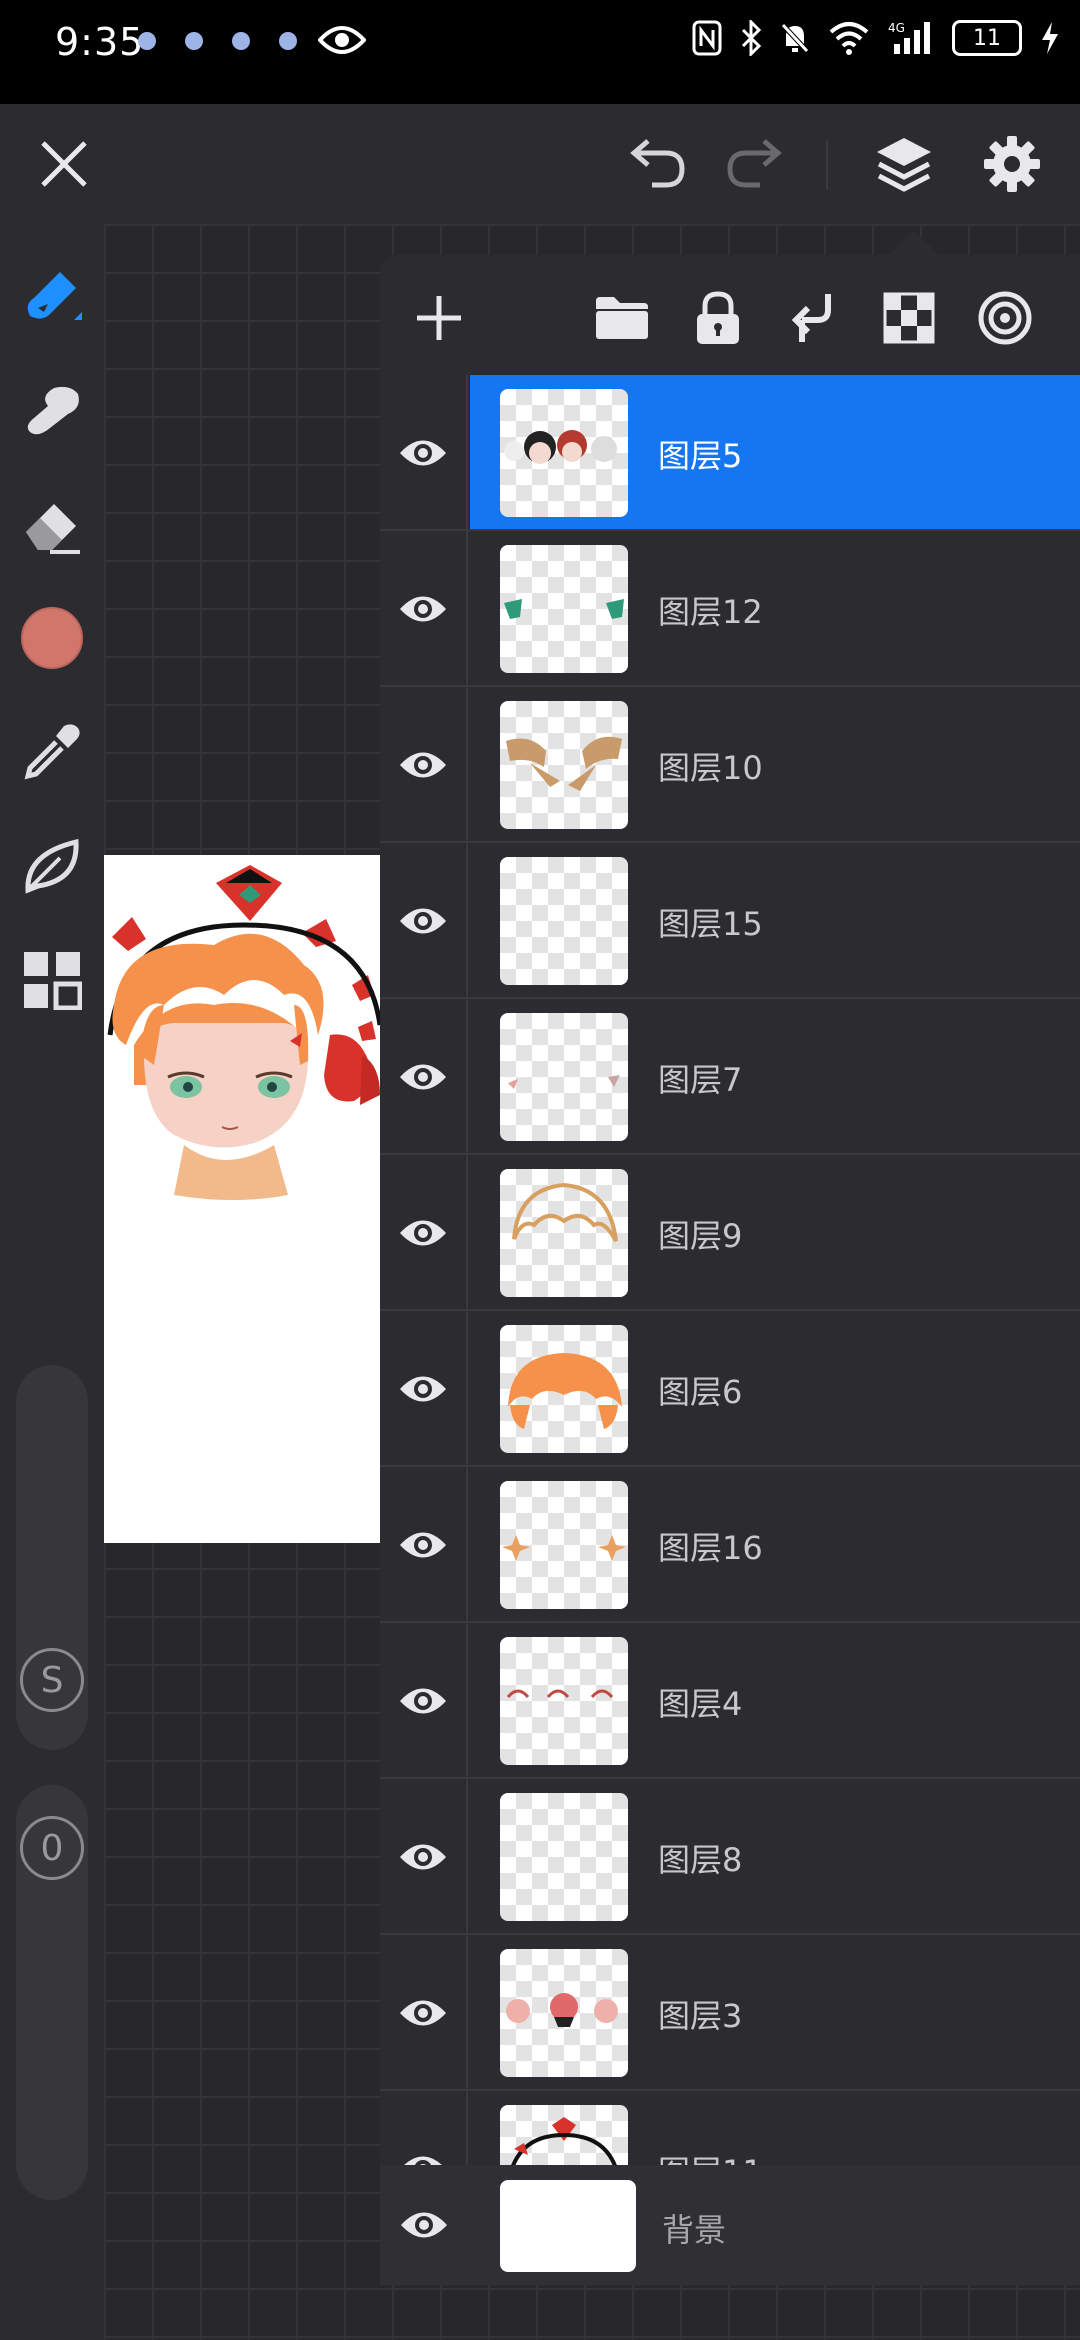 The height and width of the screenshot is (2340, 1080). What do you see at coordinates (914, 243) in the screenshot?
I see `panel-pointer` at bounding box center [914, 243].